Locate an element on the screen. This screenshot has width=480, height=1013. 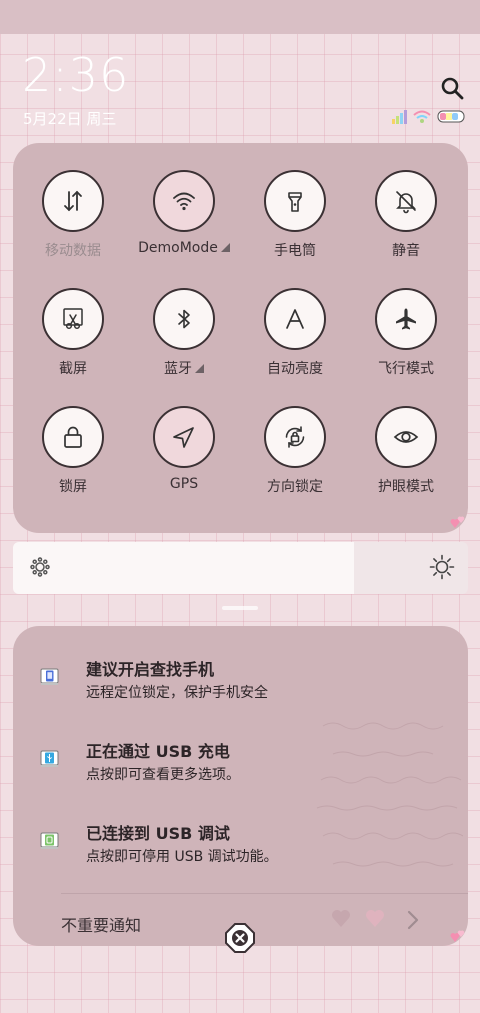
date-label: 5月22日 周三 is located at coordinates (70, 119).